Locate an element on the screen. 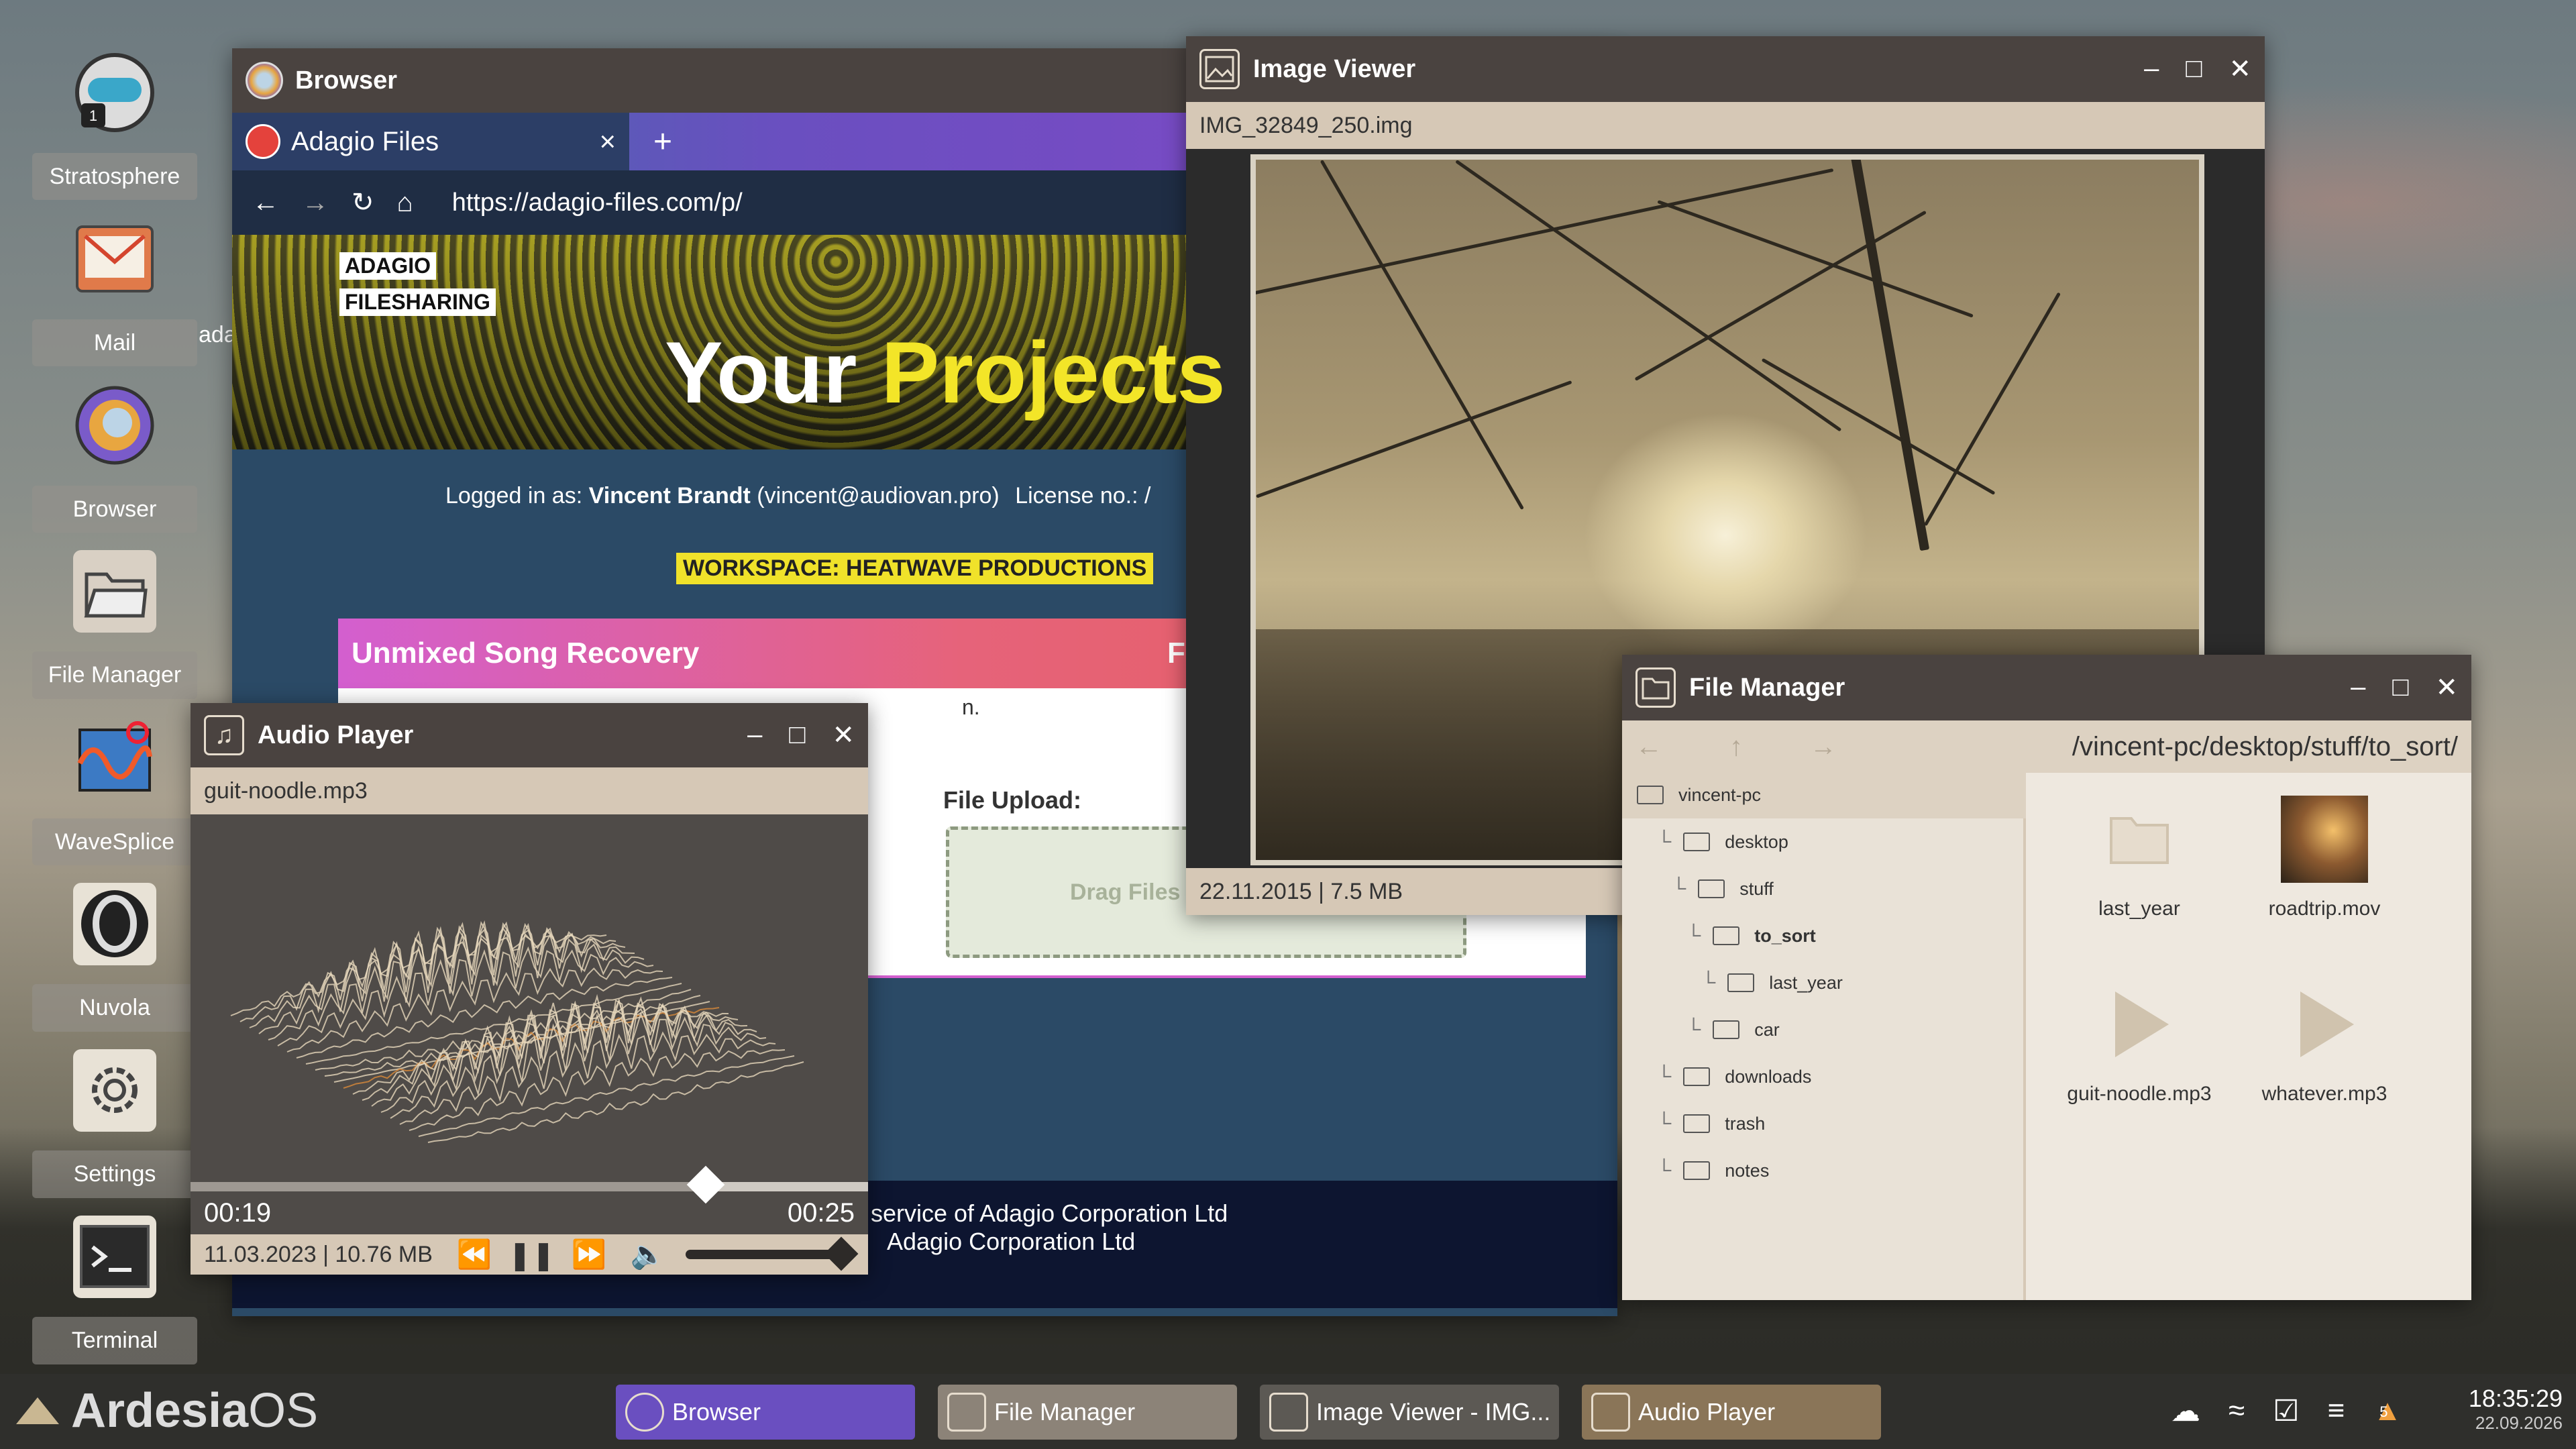 The image size is (2576, 1449). pause-icon: ❚❚ is located at coordinates (531, 1254).